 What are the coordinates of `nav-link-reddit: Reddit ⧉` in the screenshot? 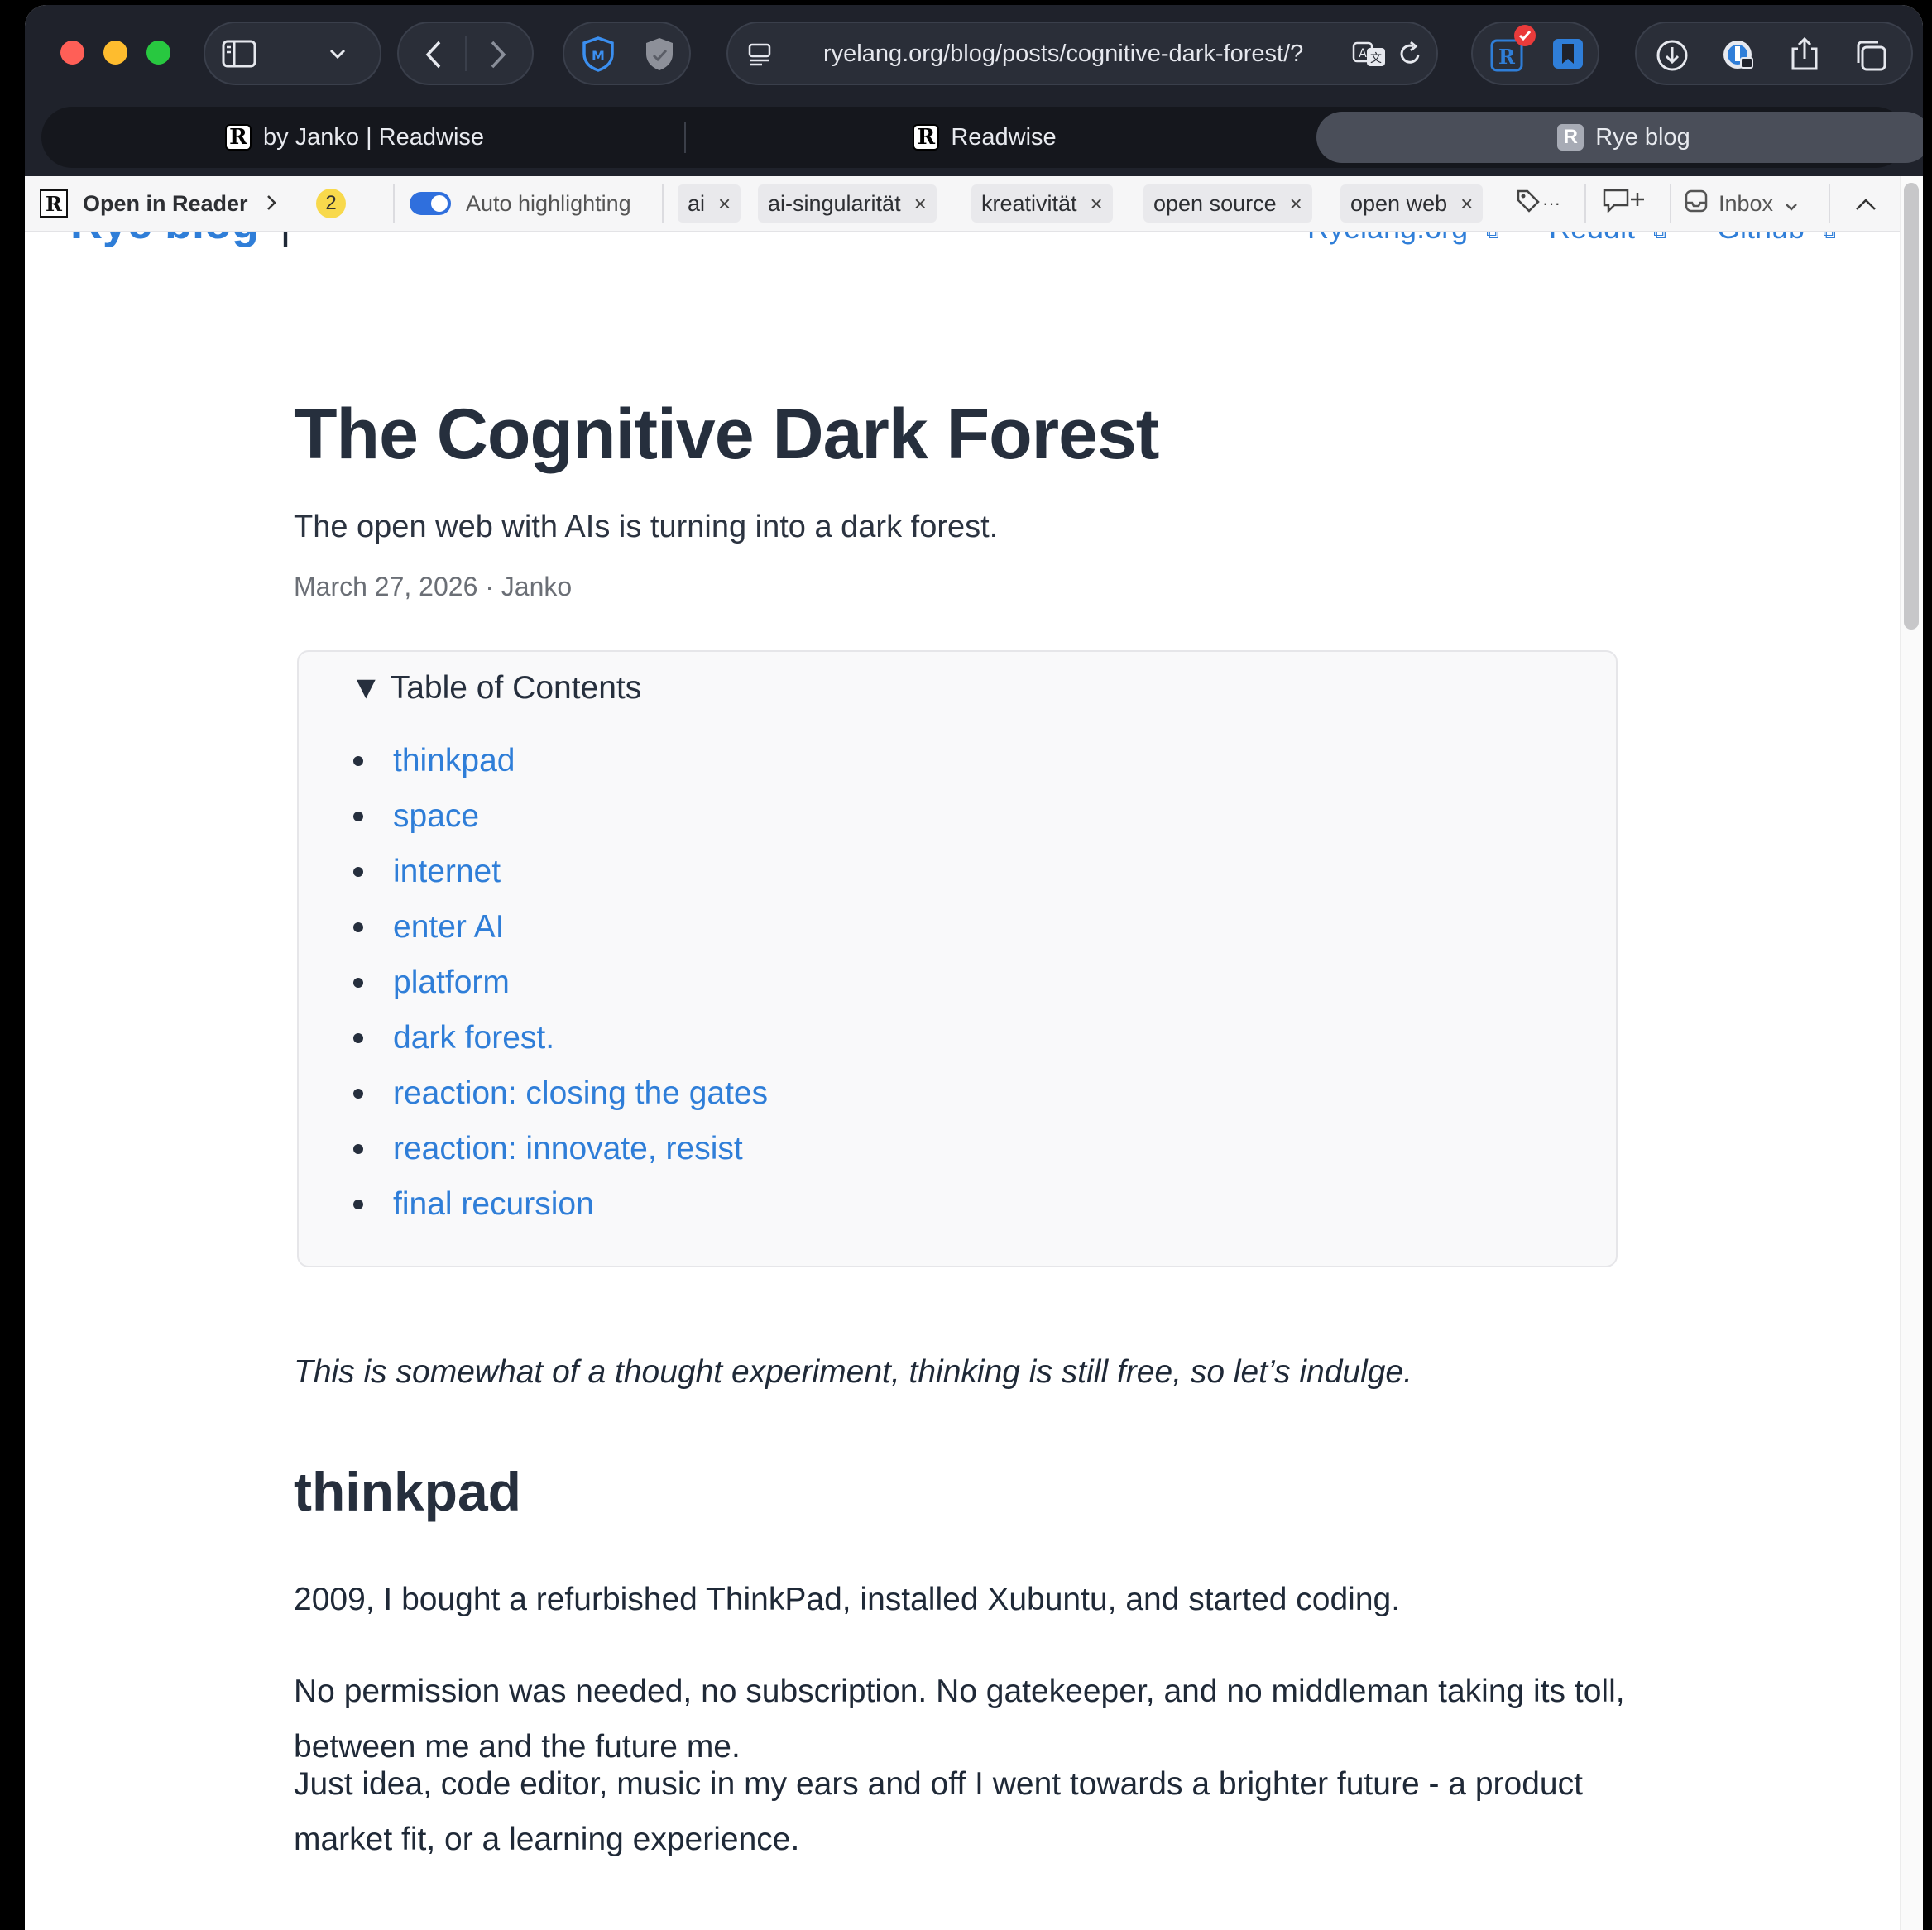 It's located at (1607, 239).